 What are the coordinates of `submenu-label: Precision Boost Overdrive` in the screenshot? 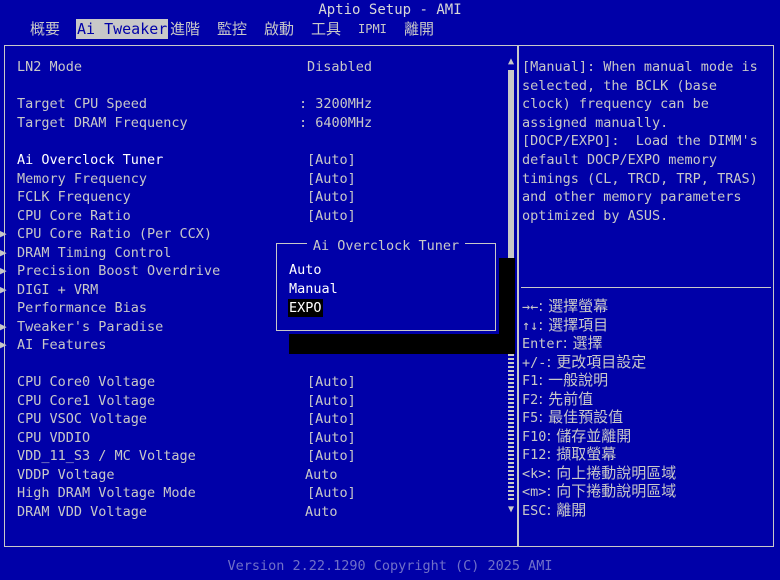 It's located at (119, 271).